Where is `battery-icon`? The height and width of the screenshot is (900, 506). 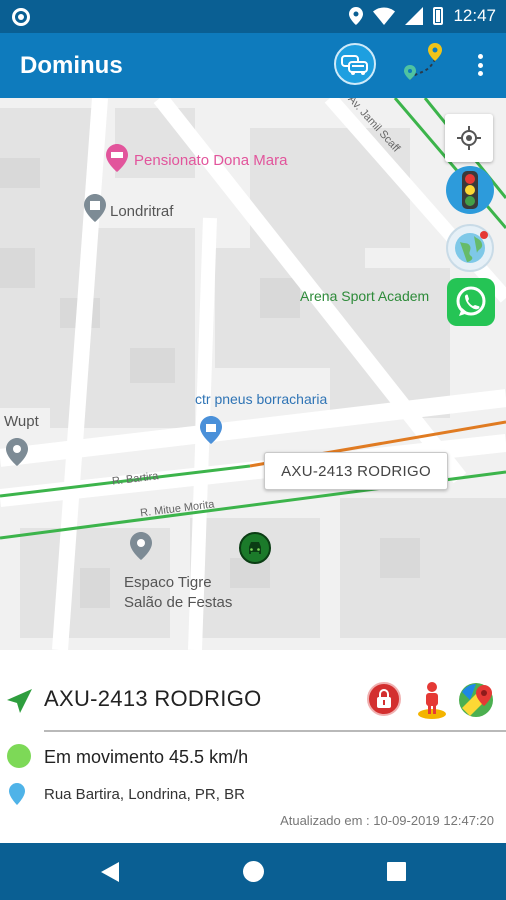
battery-icon is located at coordinates (438, 16).